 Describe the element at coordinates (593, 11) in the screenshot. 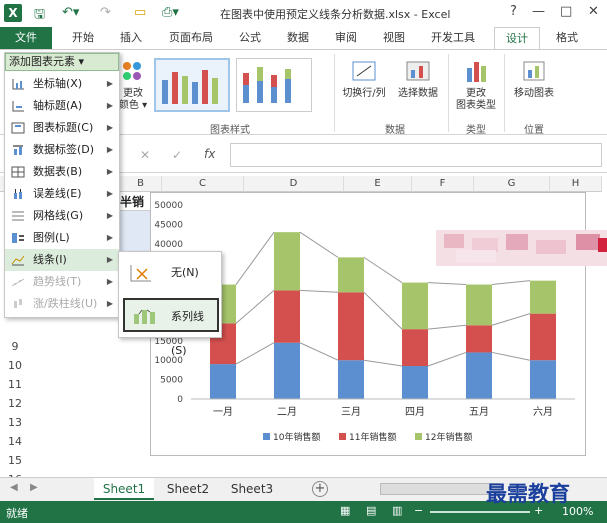

I see `close-button: ✕` at that location.